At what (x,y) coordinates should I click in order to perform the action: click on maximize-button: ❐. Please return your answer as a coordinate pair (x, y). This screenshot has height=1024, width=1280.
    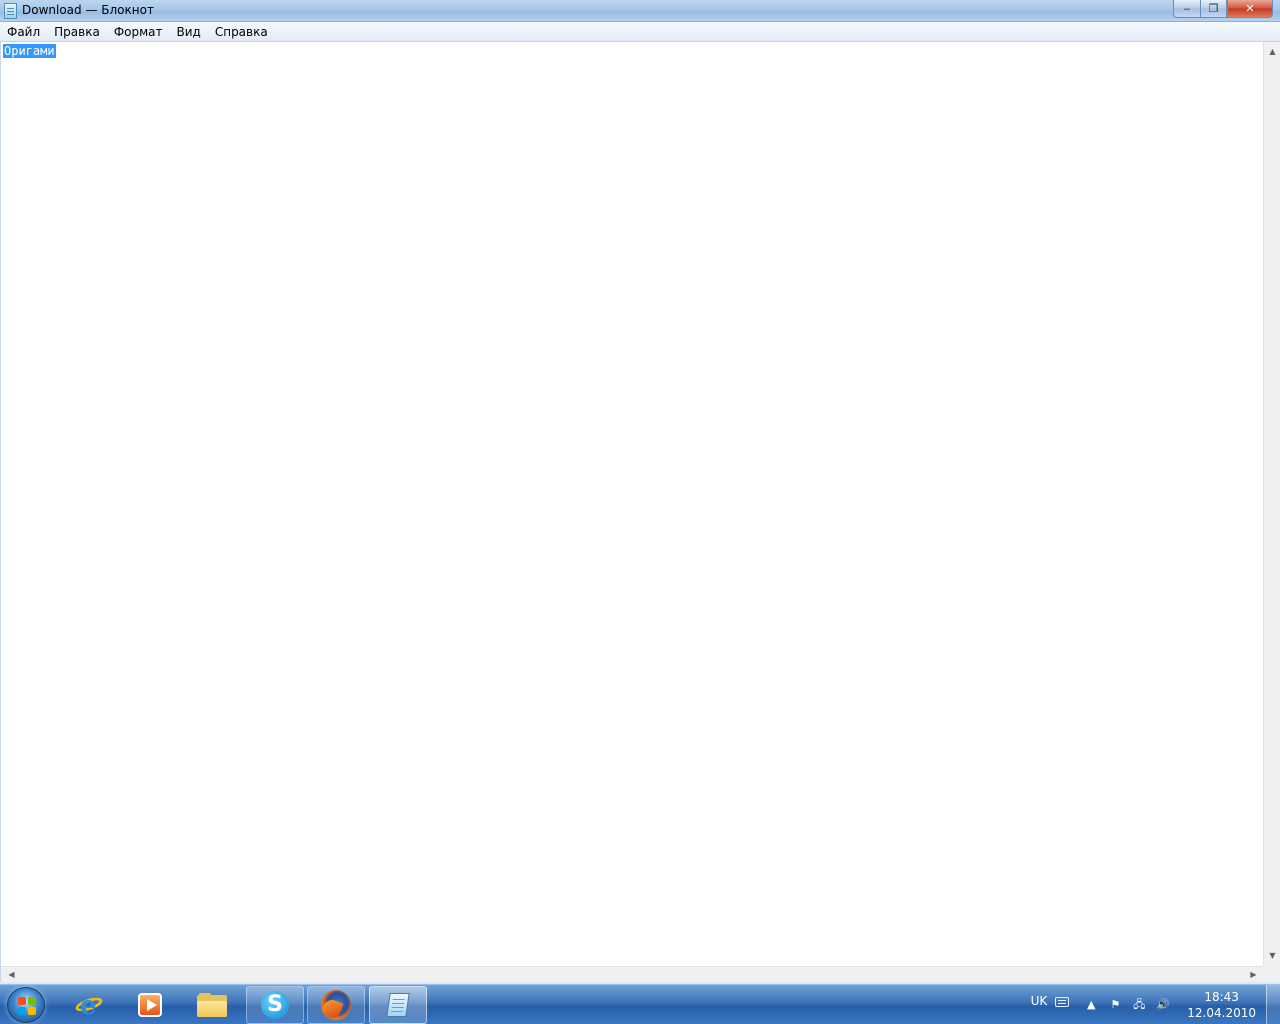
    Looking at the image, I should click on (1213, 9).